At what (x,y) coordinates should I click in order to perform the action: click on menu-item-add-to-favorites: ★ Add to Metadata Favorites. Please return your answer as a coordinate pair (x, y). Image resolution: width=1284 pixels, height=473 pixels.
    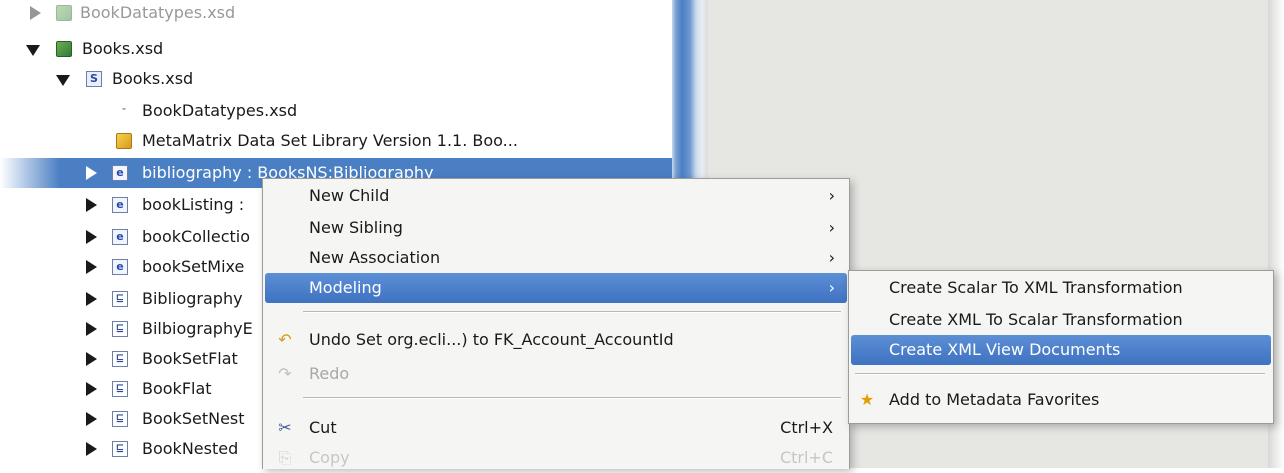
    Looking at the image, I should click on (1061, 400).